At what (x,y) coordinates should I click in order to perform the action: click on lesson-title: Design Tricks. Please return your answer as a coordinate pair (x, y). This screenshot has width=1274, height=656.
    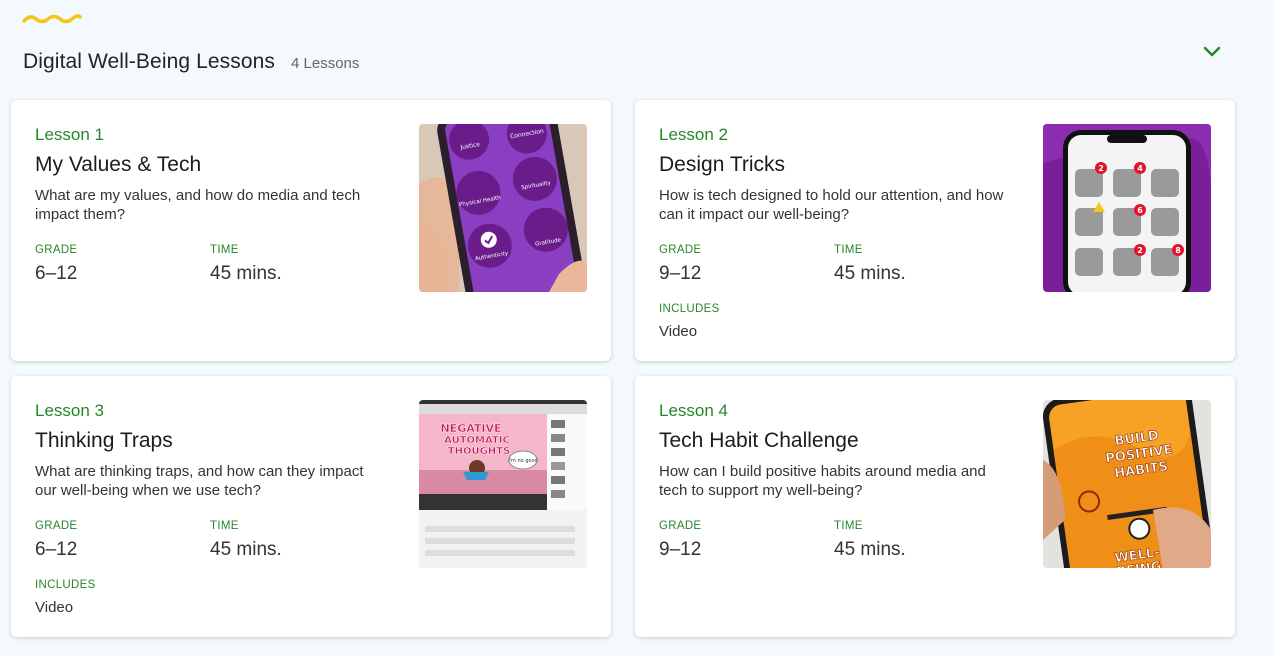
    Looking at the image, I should click on (834, 165).